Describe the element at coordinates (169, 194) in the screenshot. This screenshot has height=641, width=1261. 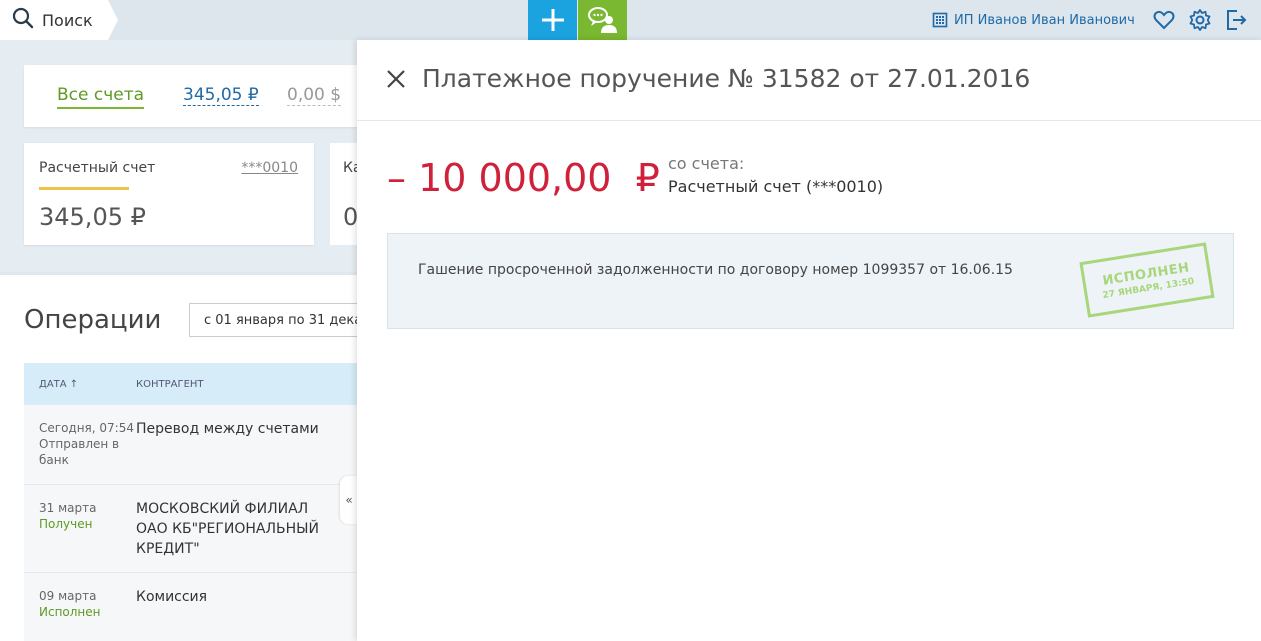
I see `account-card: Расчетный счет ***0010 345,05 ₽` at that location.